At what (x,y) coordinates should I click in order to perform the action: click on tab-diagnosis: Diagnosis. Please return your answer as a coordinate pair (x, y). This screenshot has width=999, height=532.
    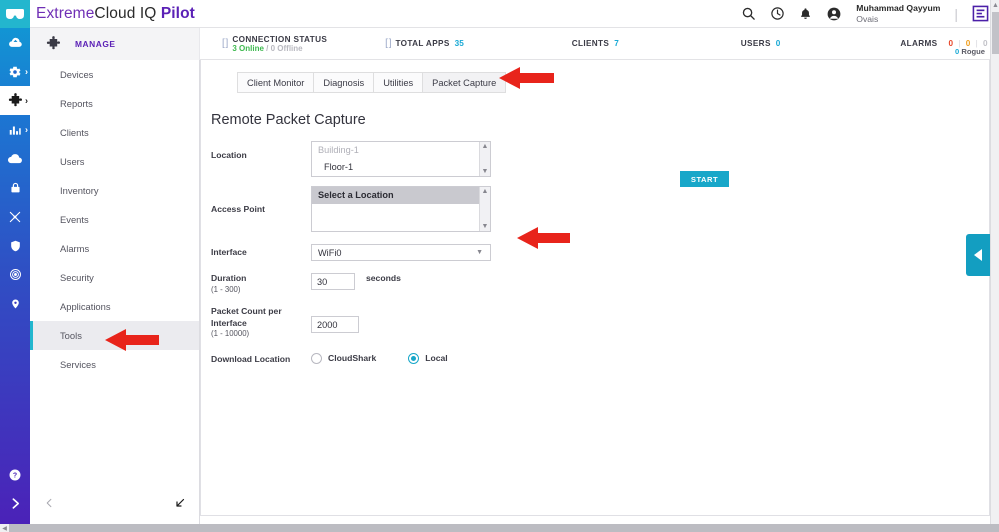
    Looking at the image, I should click on (343, 82).